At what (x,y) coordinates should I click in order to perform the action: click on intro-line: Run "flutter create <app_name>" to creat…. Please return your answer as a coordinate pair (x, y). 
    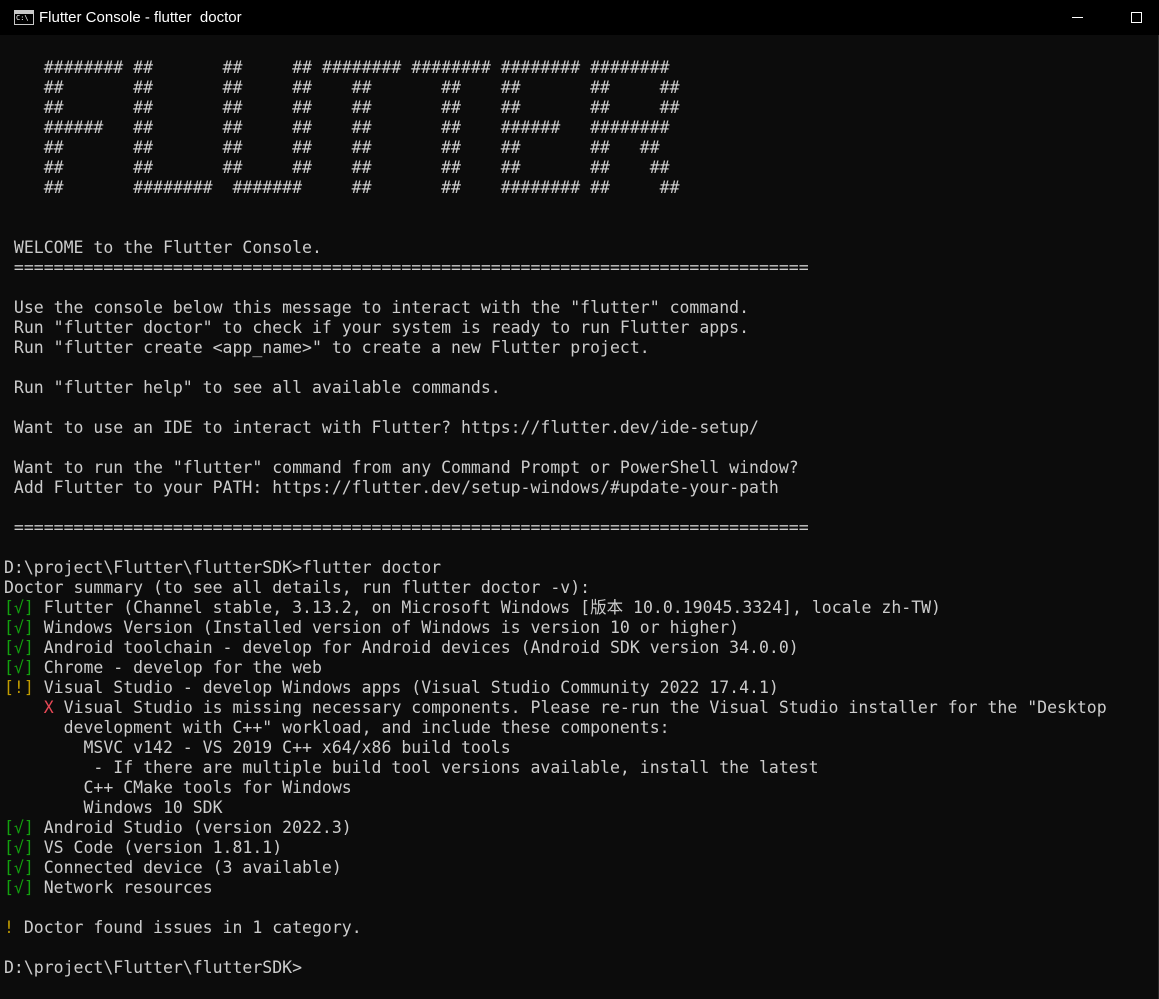
    Looking at the image, I should click on (327, 347).